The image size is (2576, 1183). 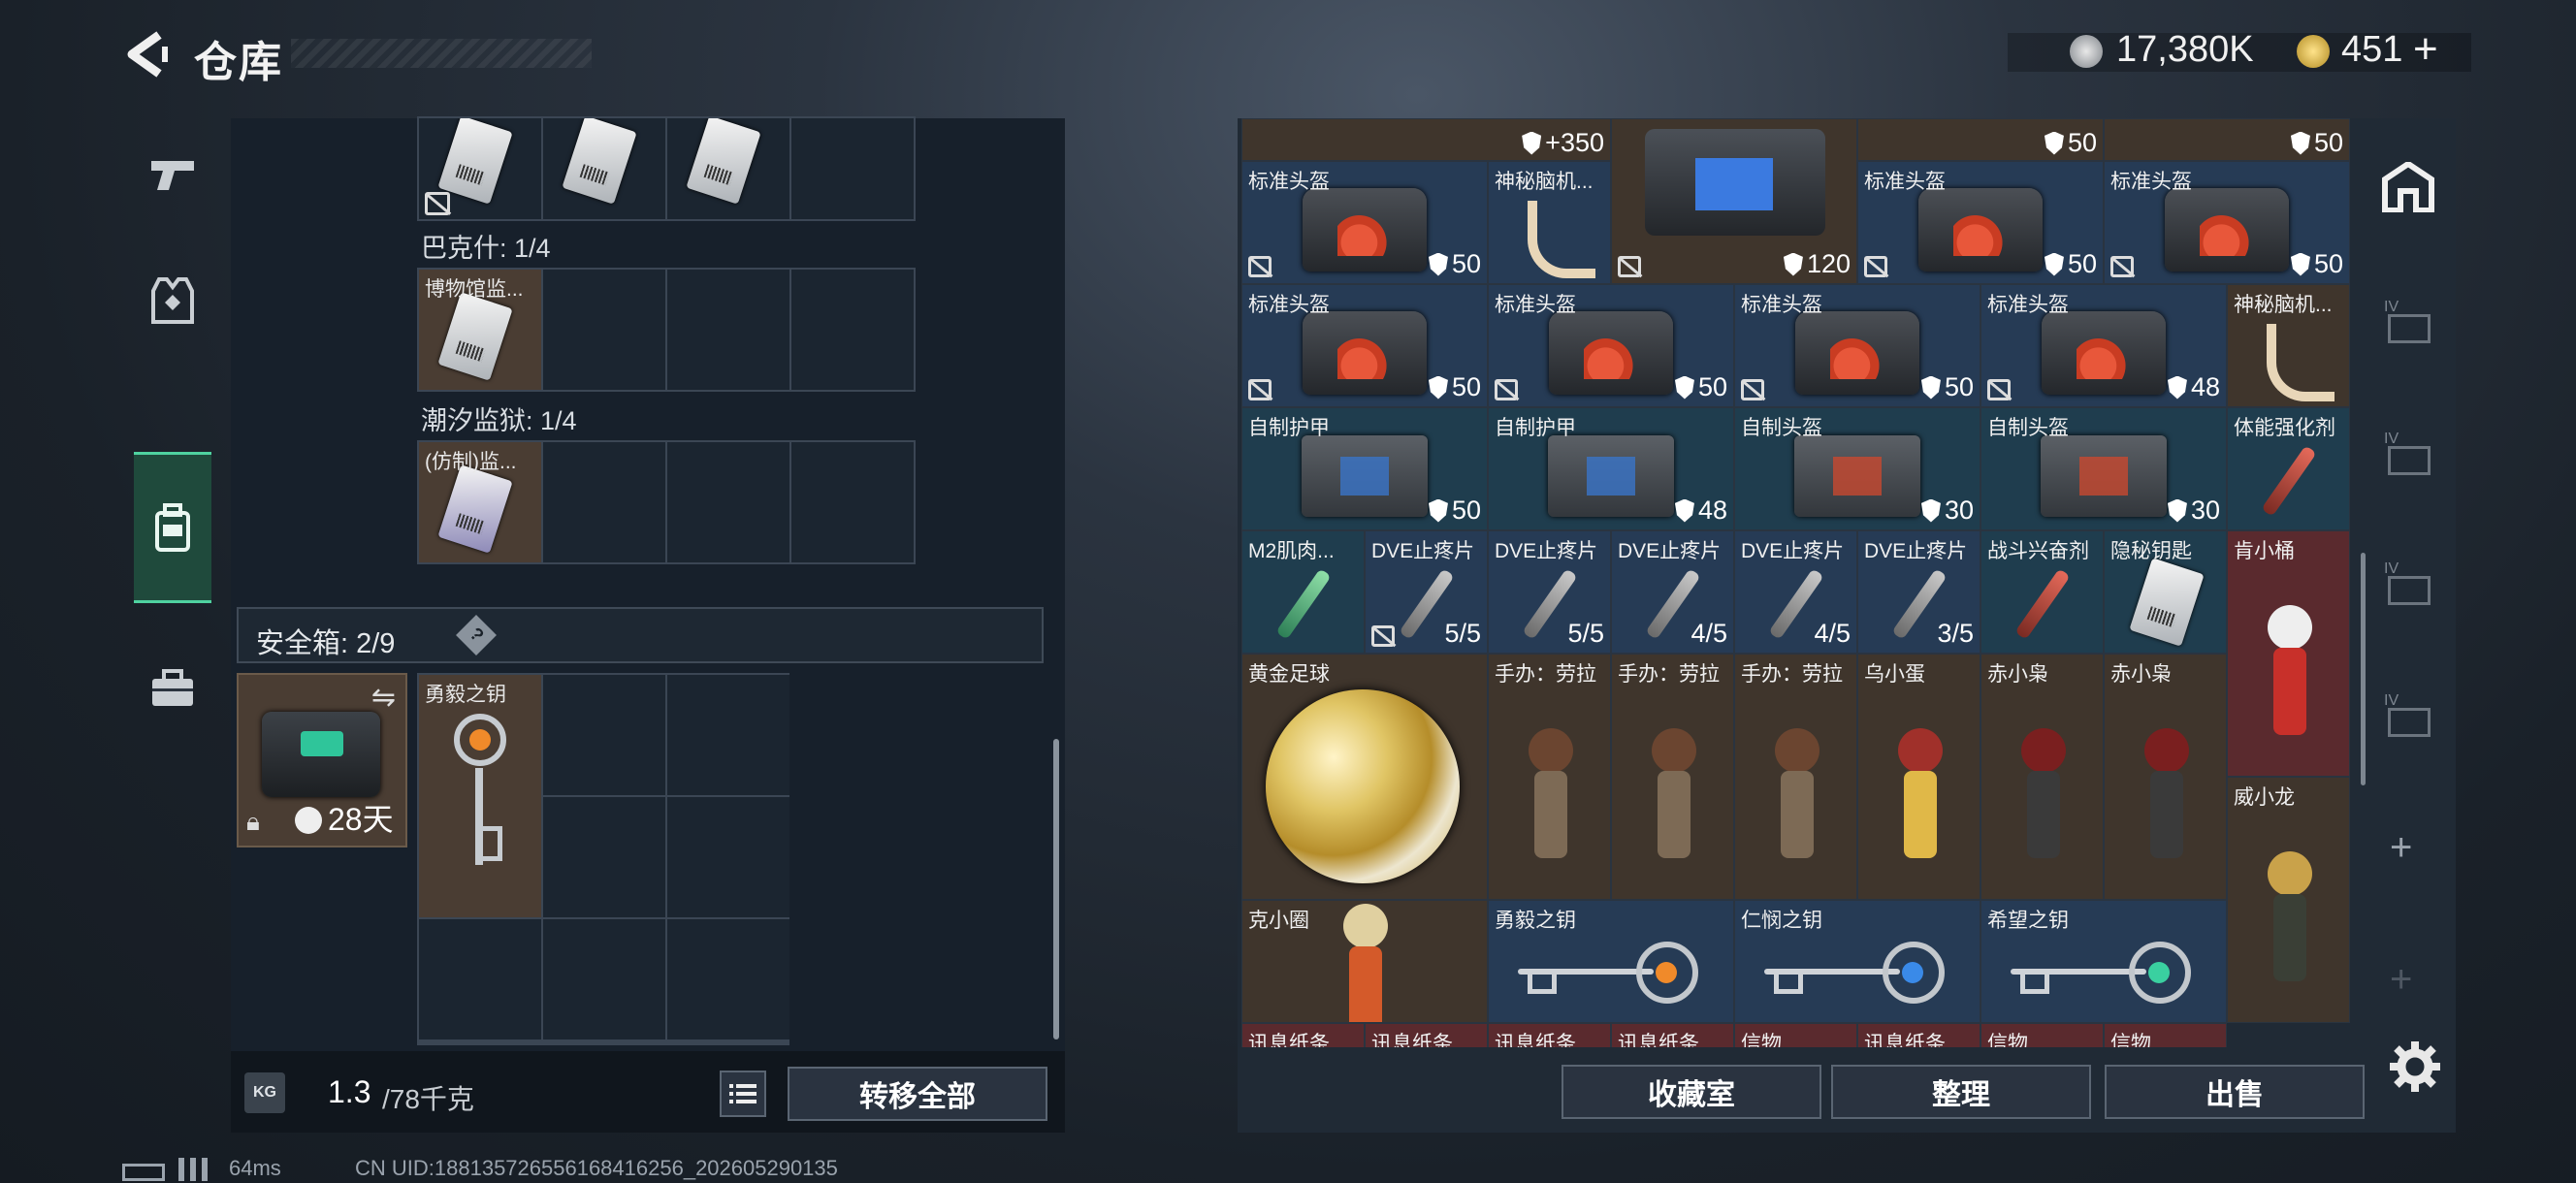 What do you see at coordinates (2408, 187) in the screenshot?
I see `stash-tab-home` at bounding box center [2408, 187].